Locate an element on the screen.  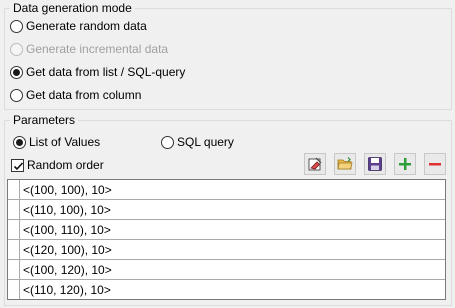
eraser-icon is located at coordinates (315, 164).